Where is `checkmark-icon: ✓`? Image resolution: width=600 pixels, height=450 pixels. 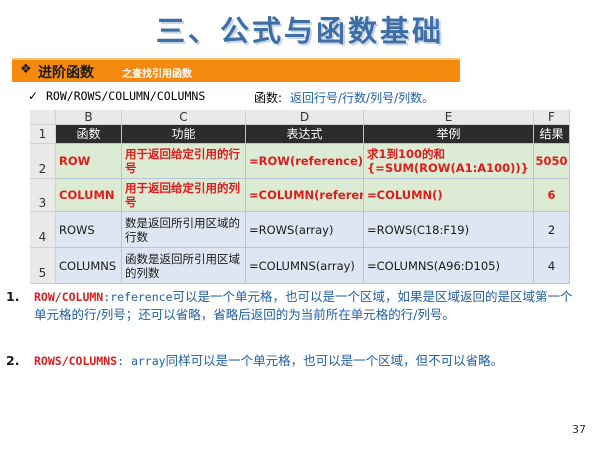
checkmark-icon: ✓ is located at coordinates (33, 96).